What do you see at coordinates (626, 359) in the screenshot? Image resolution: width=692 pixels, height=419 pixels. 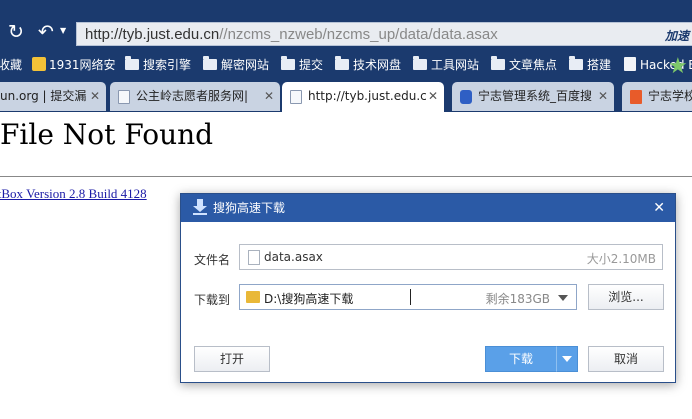 I see `cancel-button: 取消` at bounding box center [626, 359].